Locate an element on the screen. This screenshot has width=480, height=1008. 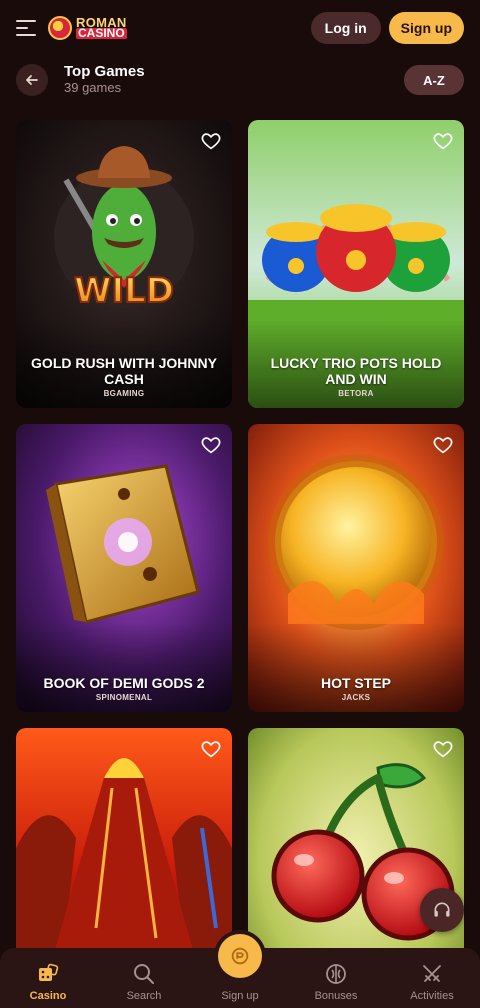
game-title: BOOK OF DEMI GODS 2 is located at coordinates (124, 683).